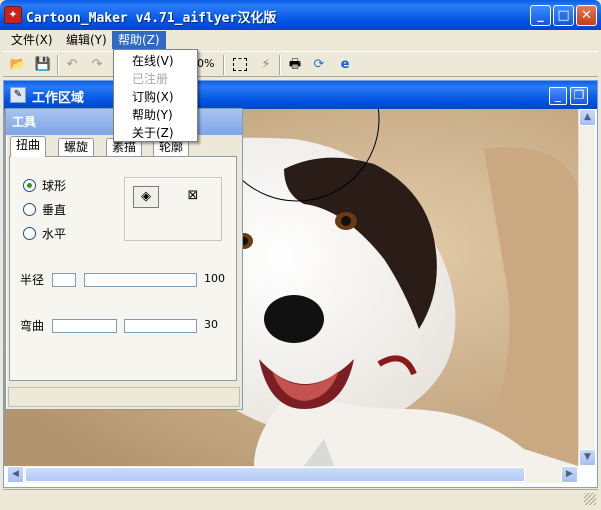 The image size is (601, 510). I want to click on minimize-icon: _, so click(540, 15).